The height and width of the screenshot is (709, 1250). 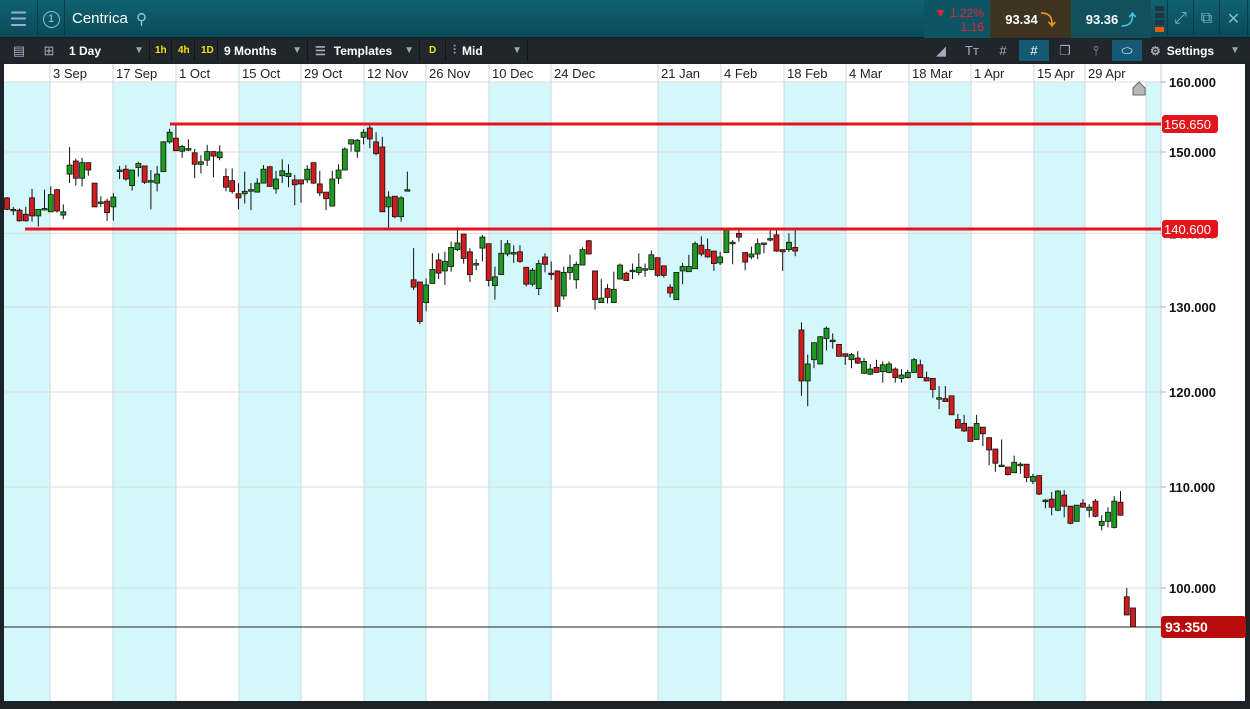 I want to click on settings-button: ⚙ Settings ▼, so click(x=1195, y=50).